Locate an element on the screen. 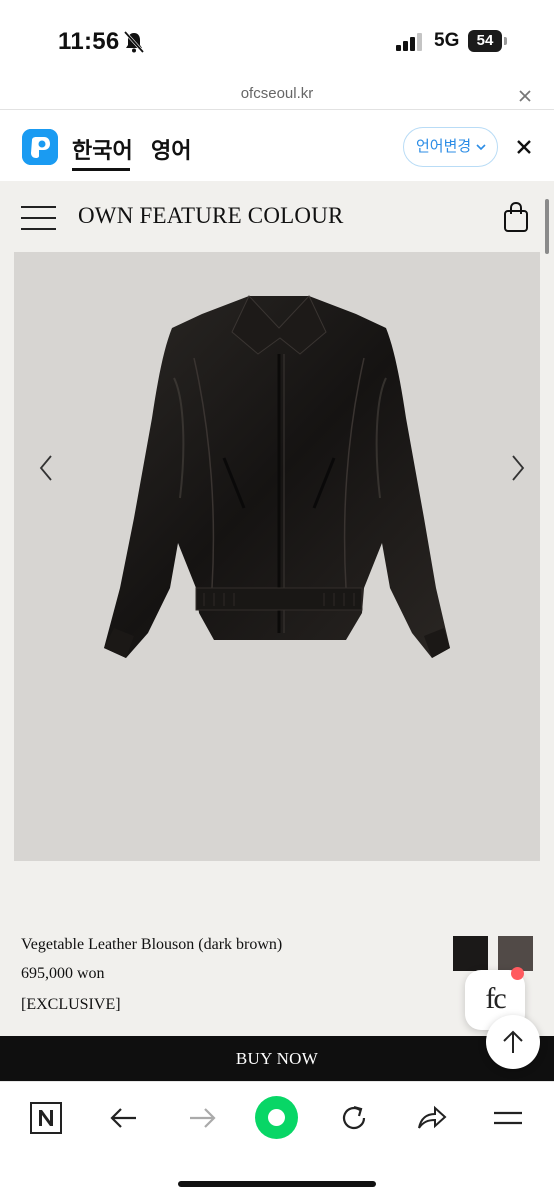 The image size is (554, 1200). url-bar: ofcseoul.kr is located at coordinates (277, 95).